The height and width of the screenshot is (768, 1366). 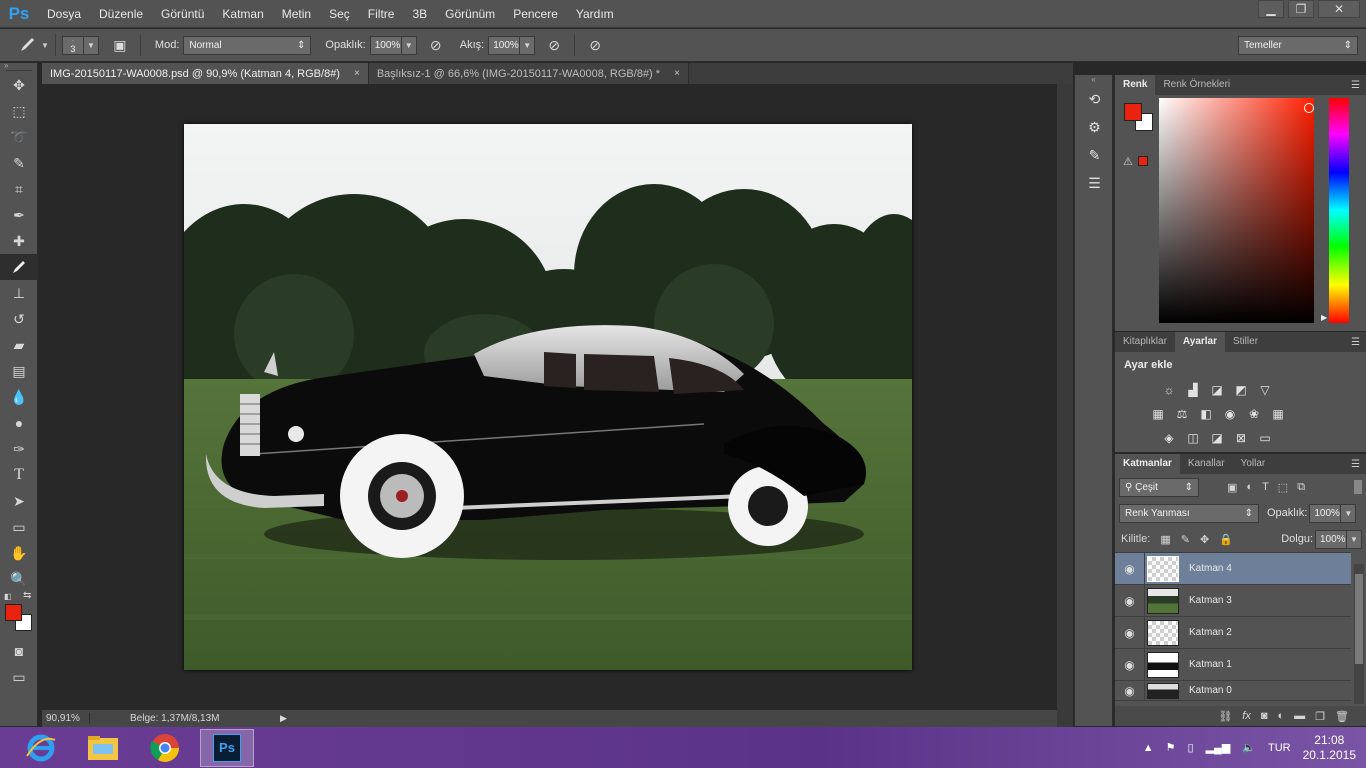 What do you see at coordinates (1206, 414) in the screenshot?
I see `black-white-icon: ◧` at bounding box center [1206, 414].